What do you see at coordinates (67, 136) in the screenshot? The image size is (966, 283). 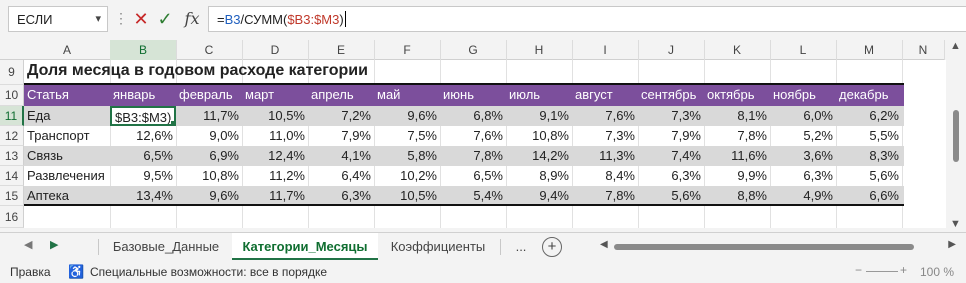 I see `row-label-cell: Транспорт` at bounding box center [67, 136].